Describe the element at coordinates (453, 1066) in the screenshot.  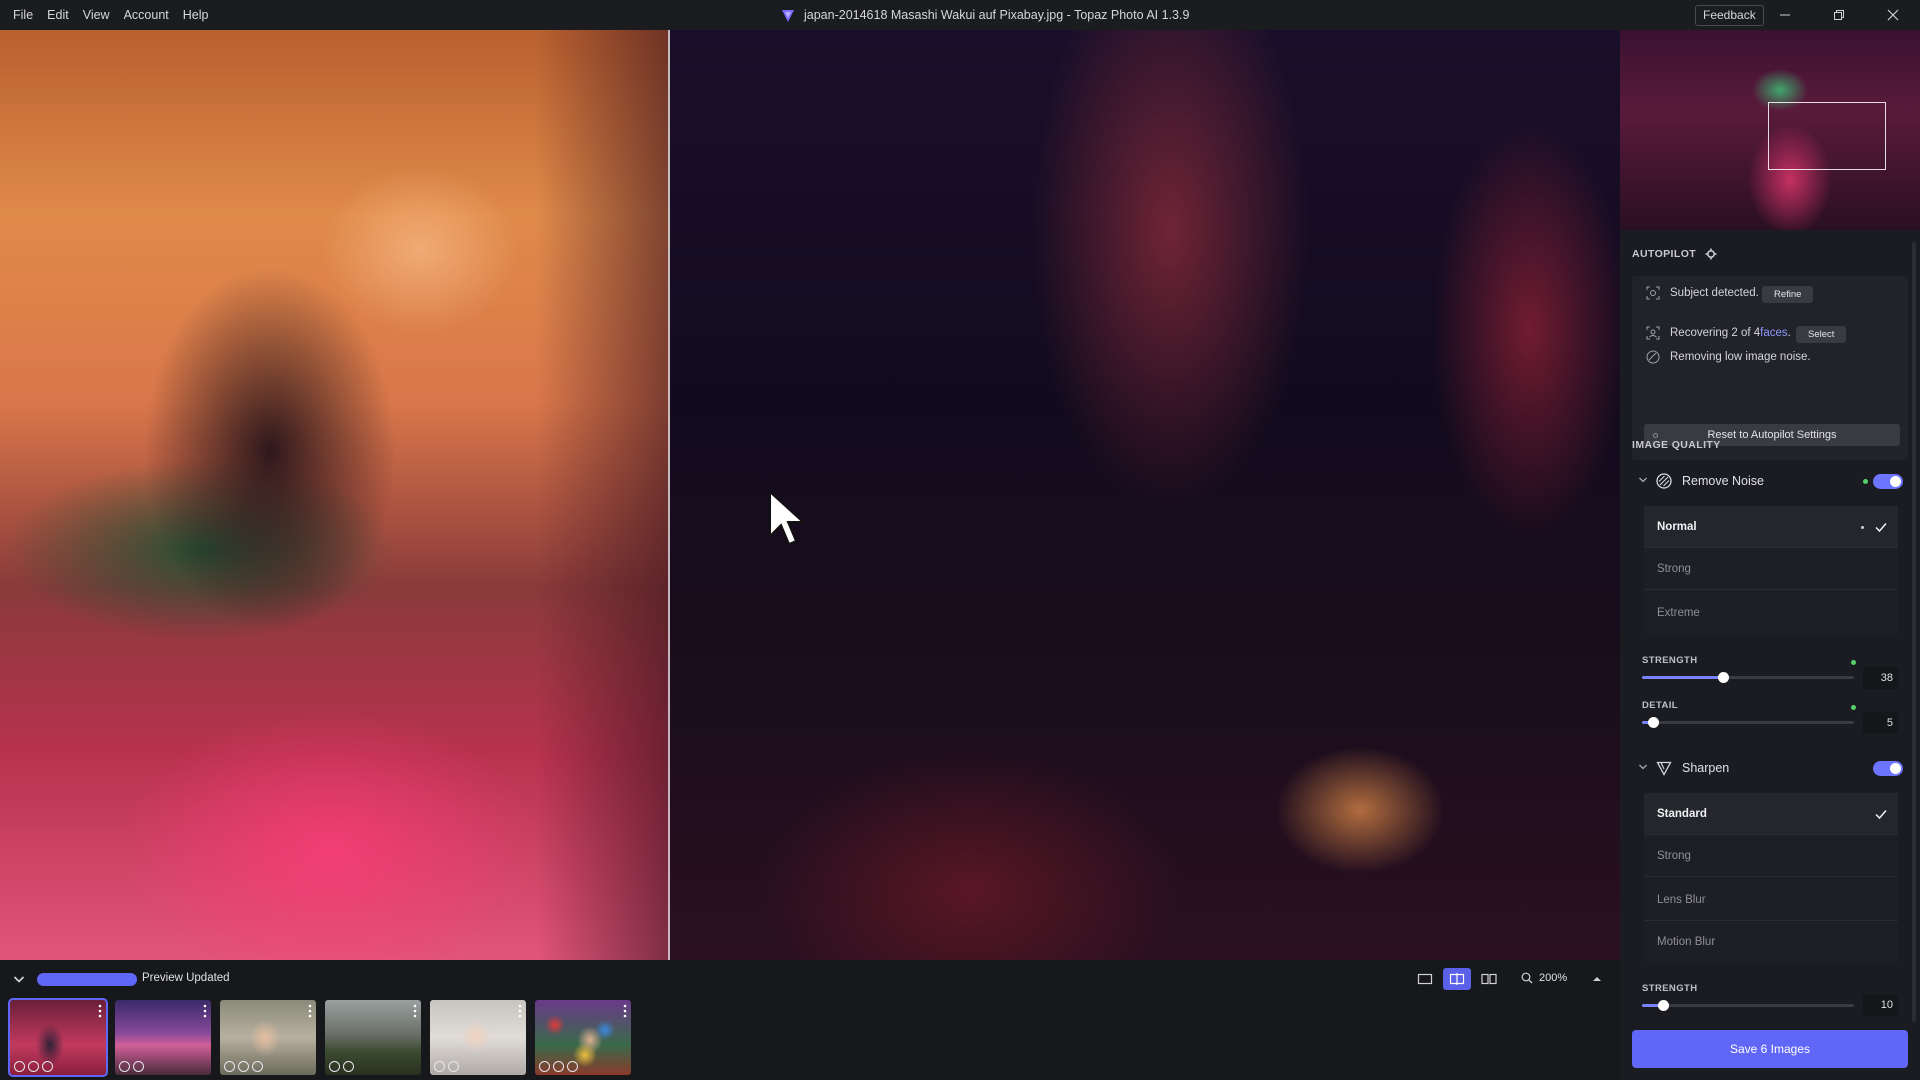
I see `sharpen-badge-icon` at that location.